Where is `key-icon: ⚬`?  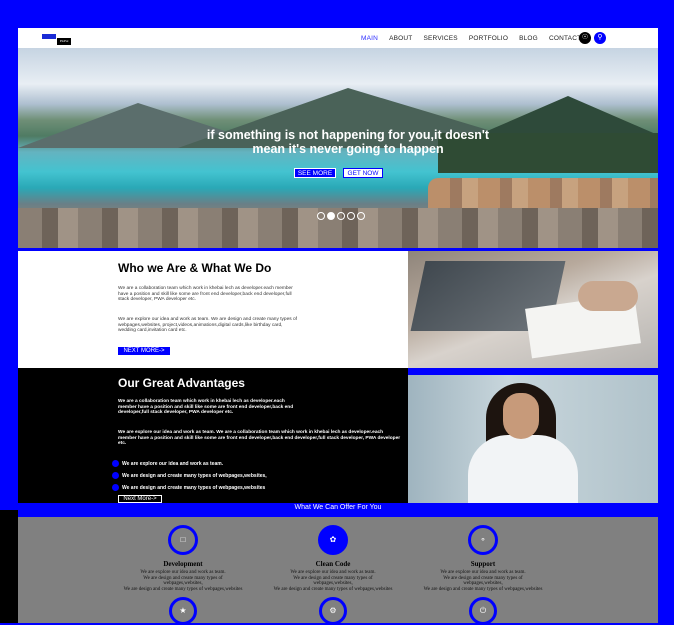
key-icon: ⚬ is located at coordinates (483, 540).